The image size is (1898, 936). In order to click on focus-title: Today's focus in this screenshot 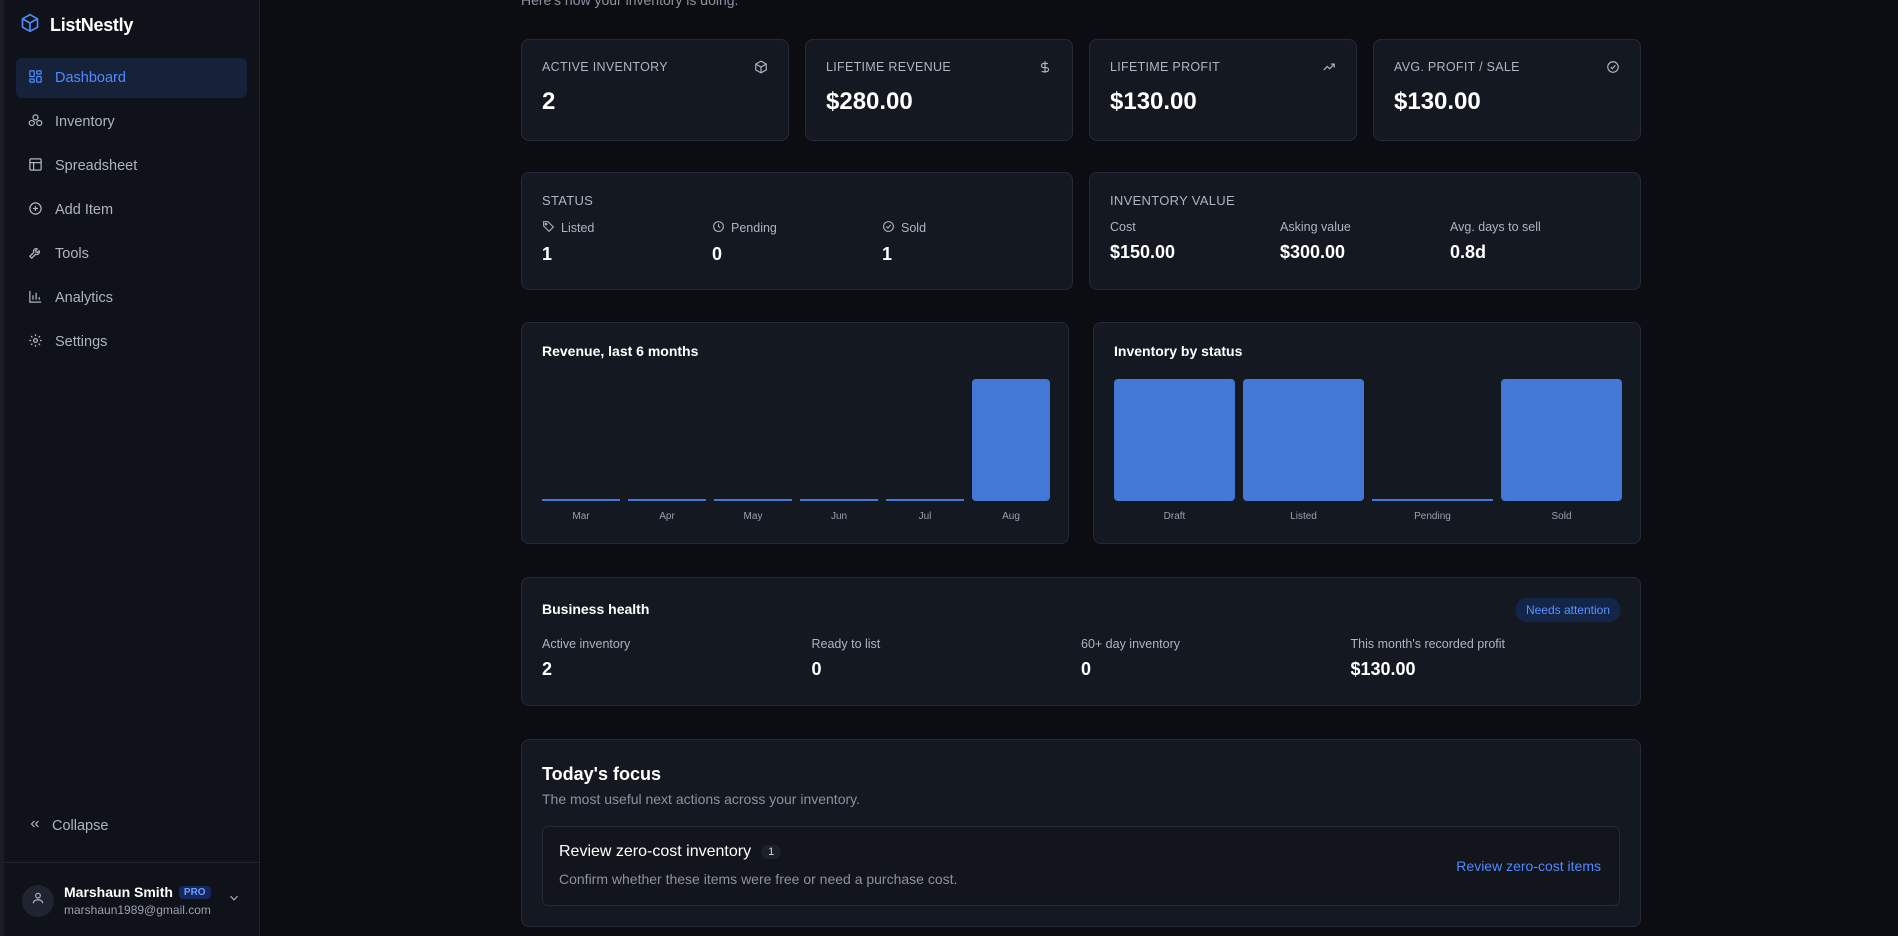, I will do `click(601, 774)`.